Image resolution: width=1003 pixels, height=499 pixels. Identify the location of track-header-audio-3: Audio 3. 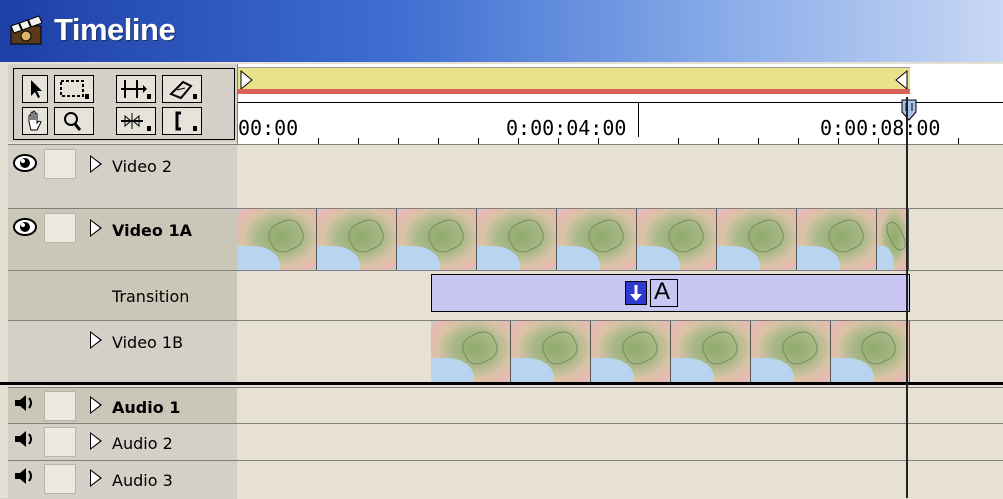
(122, 479).